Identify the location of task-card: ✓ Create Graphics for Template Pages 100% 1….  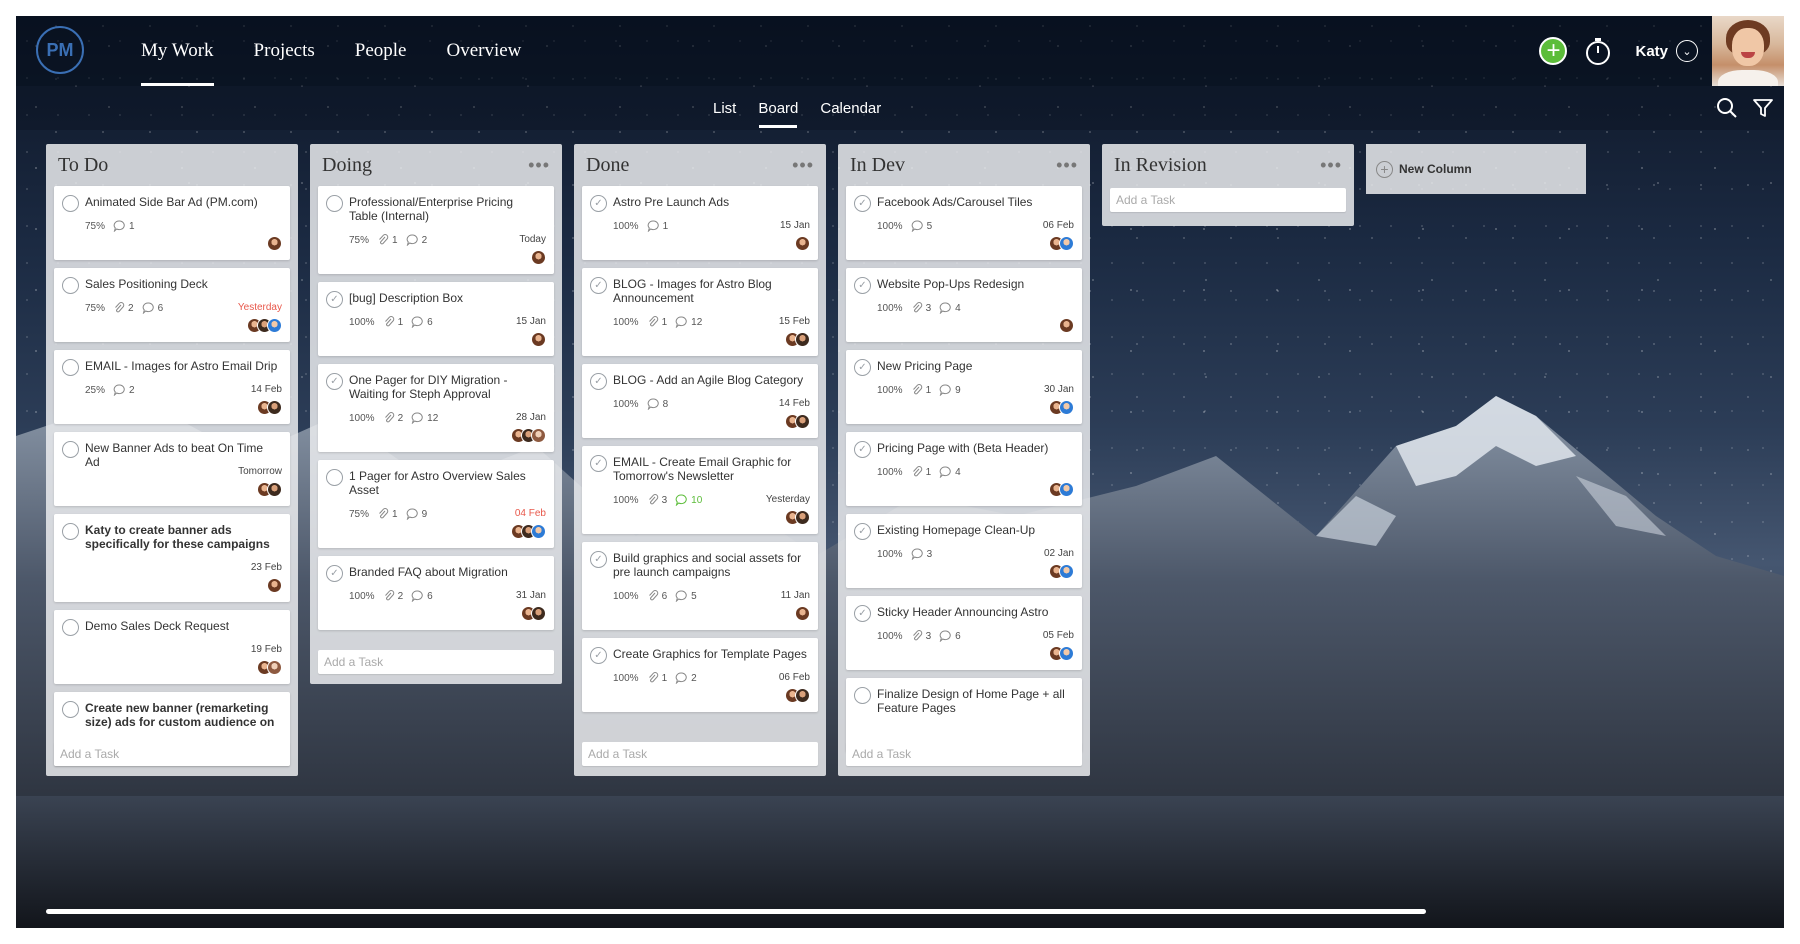
(700, 675).